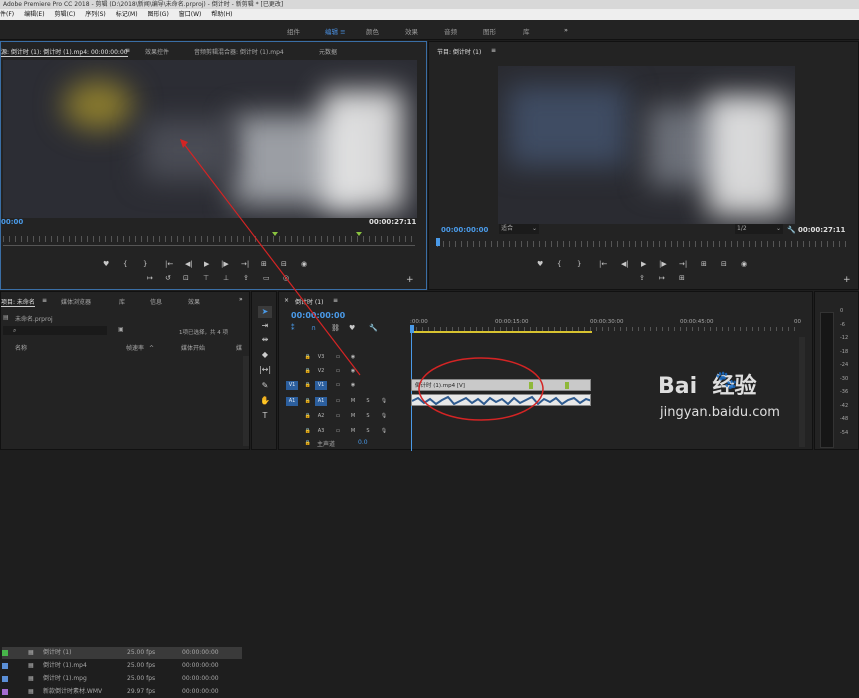 This screenshot has height=698, width=859. Describe the element at coordinates (122, 679) in the screenshot. I see `project-list-item: ▦ 倒计时 (1).mpg 25.00 fps 00:00:00:00` at that location.